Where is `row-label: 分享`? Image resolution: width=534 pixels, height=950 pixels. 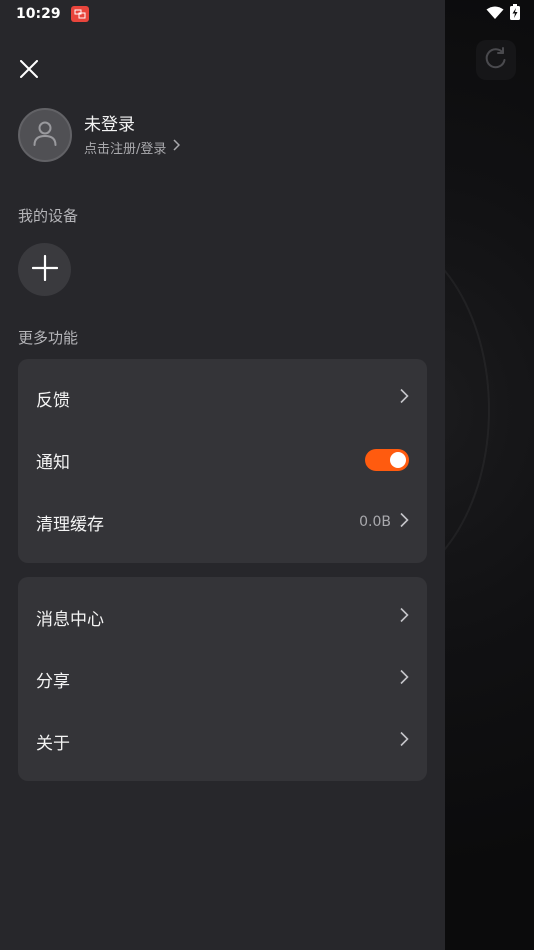 row-label: 分享 is located at coordinates (53, 681).